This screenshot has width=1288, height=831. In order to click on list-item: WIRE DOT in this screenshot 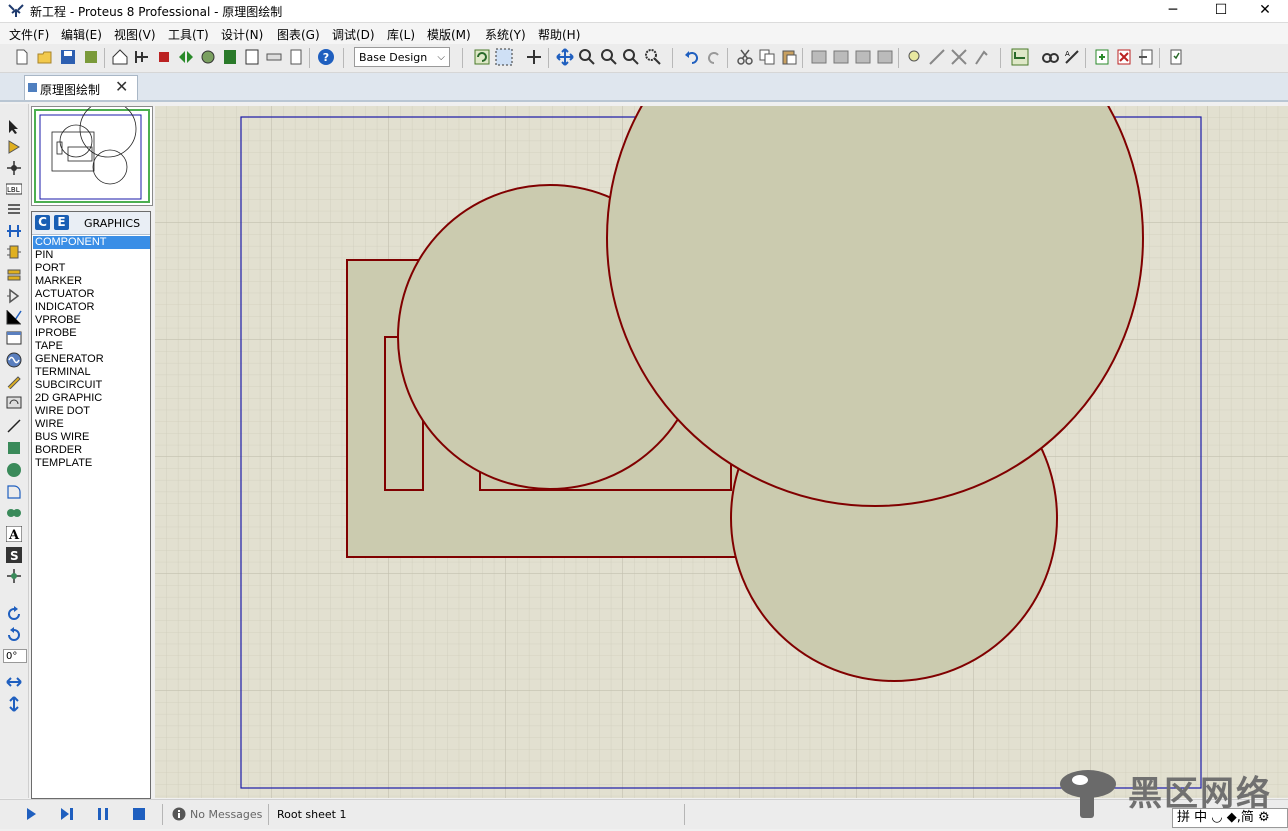, I will do `click(91, 411)`.